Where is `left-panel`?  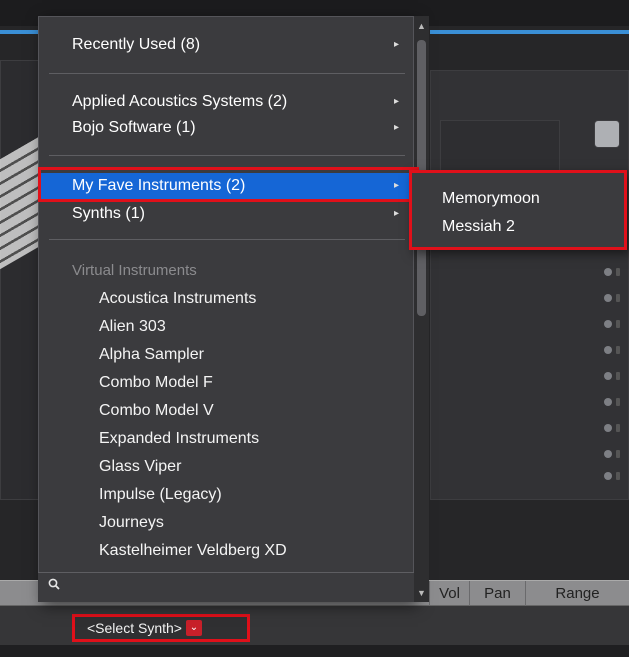
left-panel is located at coordinates (20, 280).